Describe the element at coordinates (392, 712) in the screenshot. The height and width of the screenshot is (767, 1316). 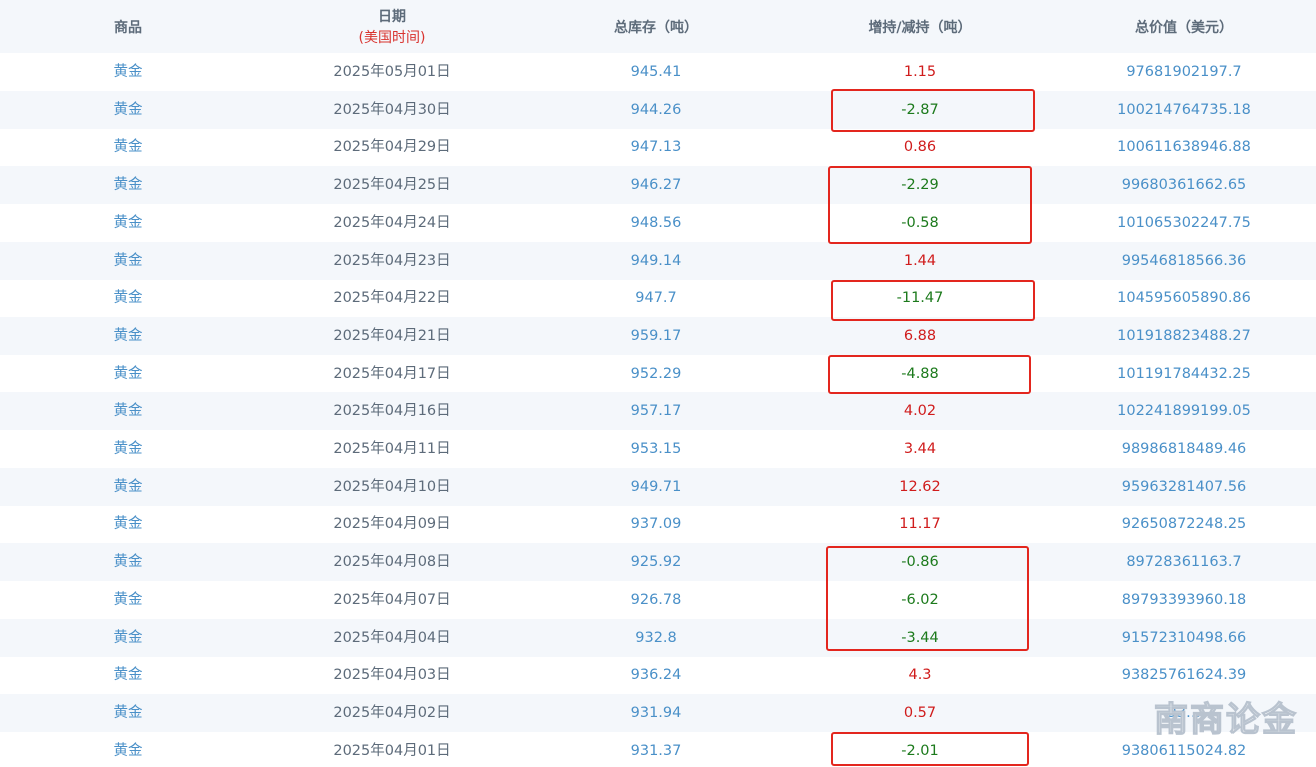
I see `cell-date: 2025年04月02日` at that location.